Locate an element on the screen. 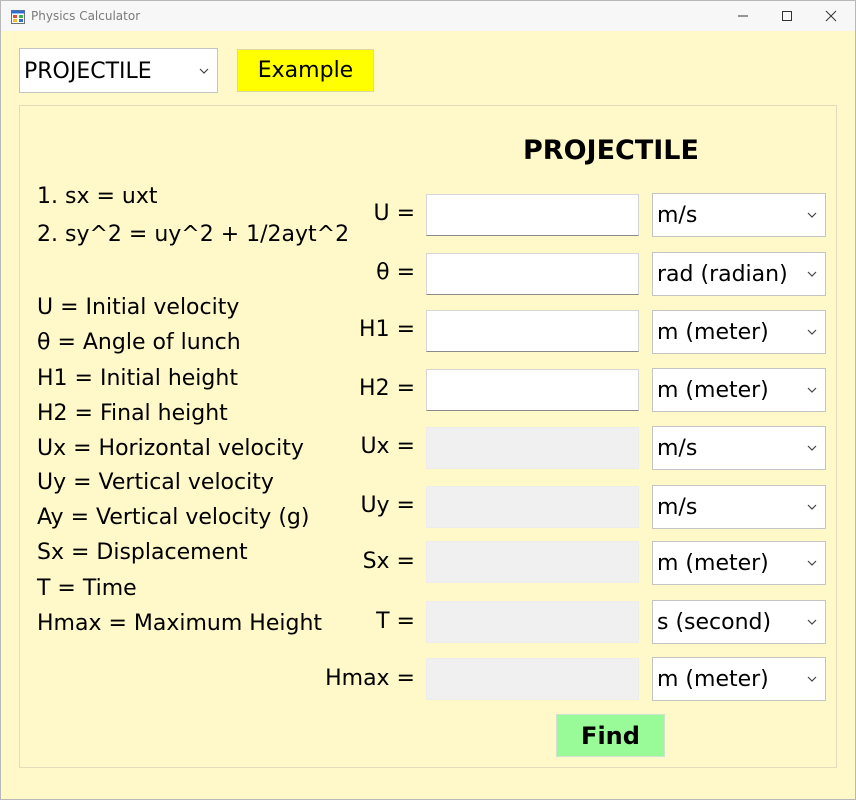 The width and height of the screenshot is (856, 800). legend-t: T = Time is located at coordinates (87, 588).